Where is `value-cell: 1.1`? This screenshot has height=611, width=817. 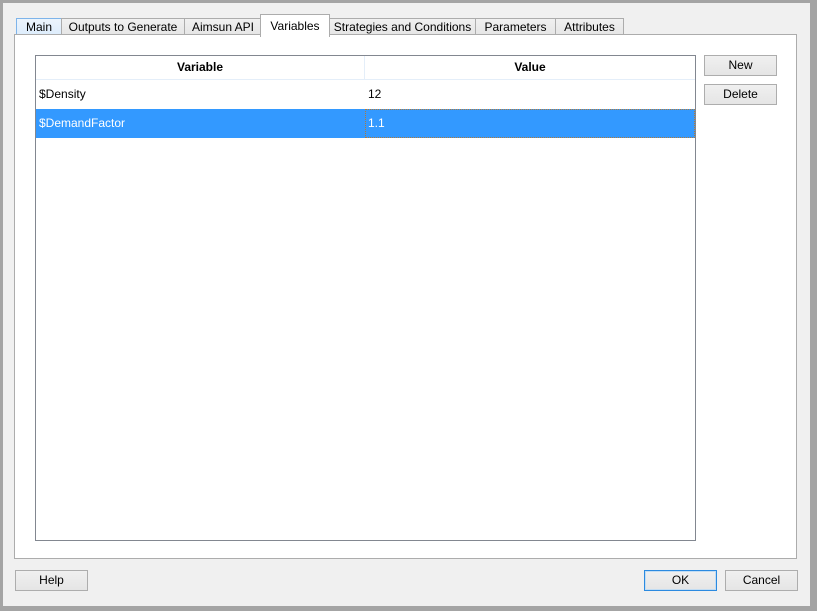 value-cell: 1.1 is located at coordinates (530, 123).